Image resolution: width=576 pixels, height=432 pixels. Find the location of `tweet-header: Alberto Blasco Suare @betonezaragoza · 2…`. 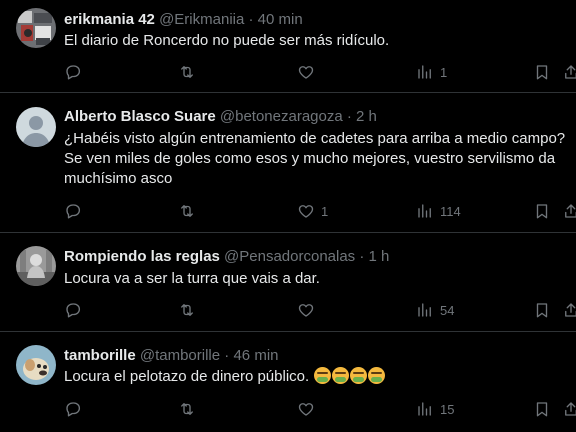

tweet-header: Alberto Blasco Suare @betonezaragoza · 2… is located at coordinates (220, 117).